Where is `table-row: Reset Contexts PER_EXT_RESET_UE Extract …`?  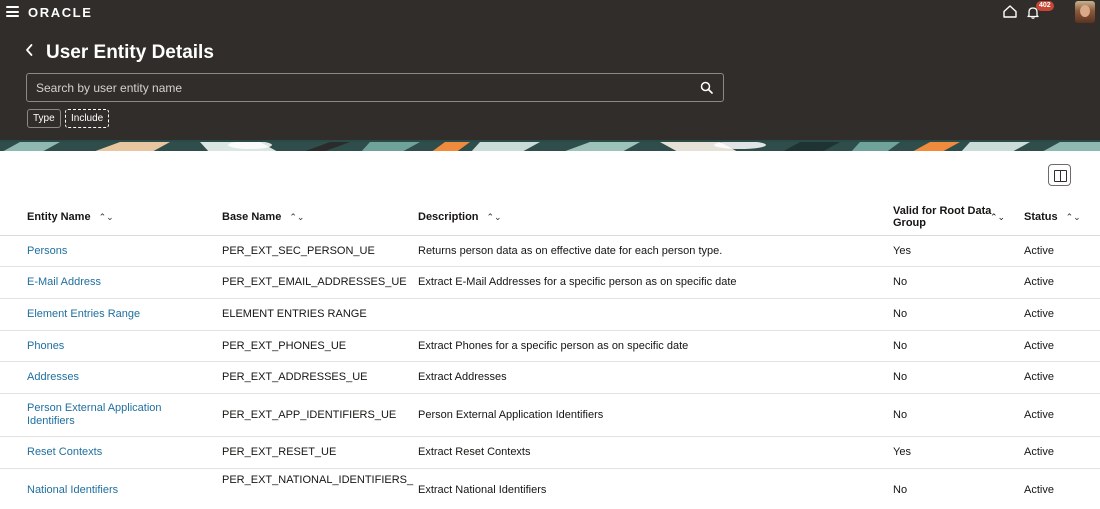
table-row: Reset Contexts PER_EXT_RESET_UE Extract … is located at coordinates (550, 453).